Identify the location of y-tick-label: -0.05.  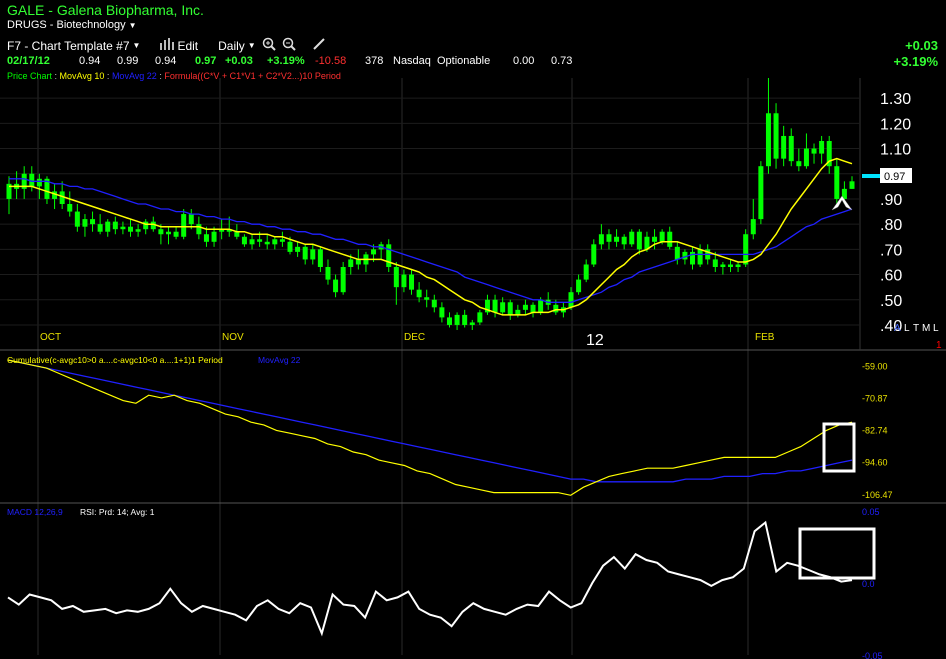
(872, 655).